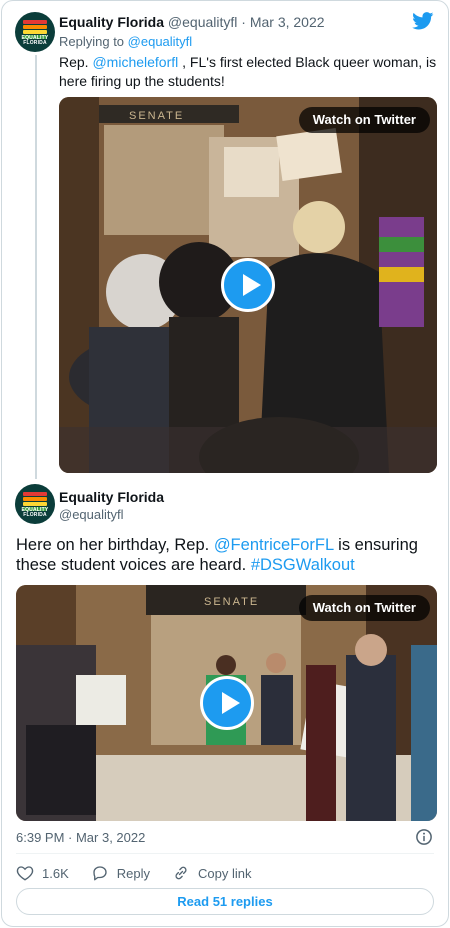 This screenshot has width=450, height=928. I want to click on main-text-part1: Here on her birthday, Rep., so click(115, 545).